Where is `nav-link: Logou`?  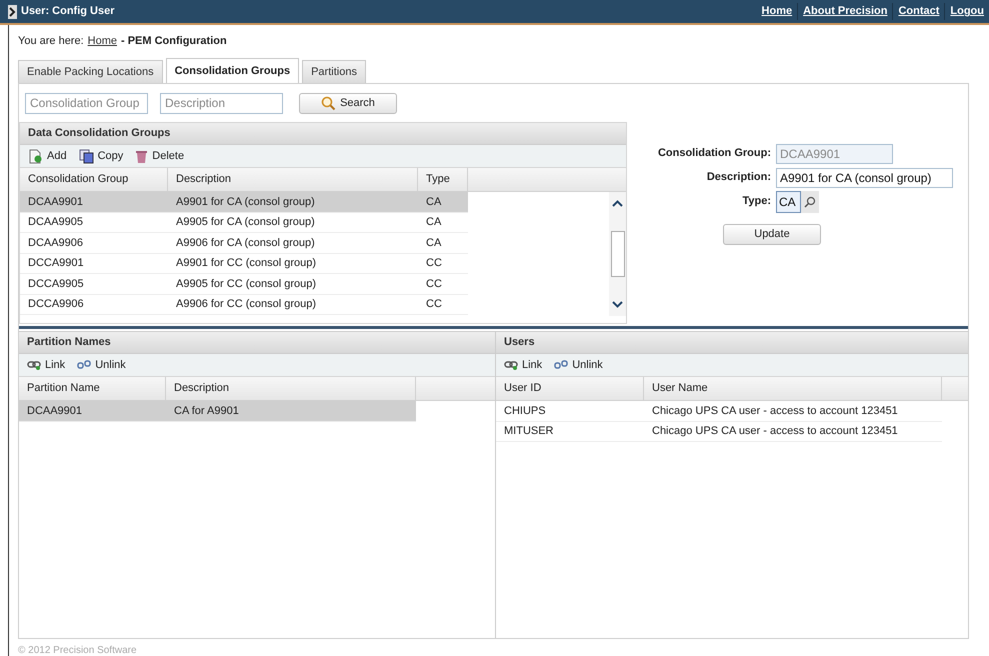
nav-link: Logou is located at coordinates (966, 11).